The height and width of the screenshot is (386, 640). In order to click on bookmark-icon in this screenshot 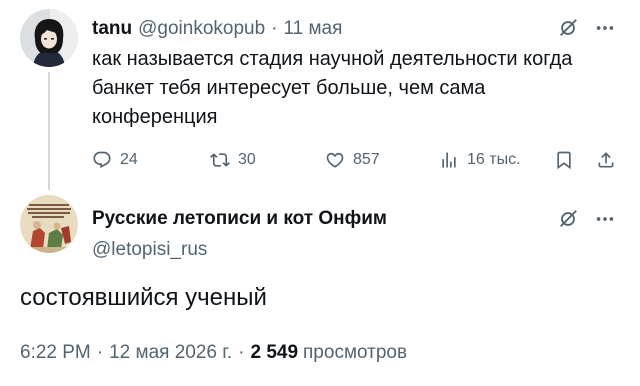, I will do `click(564, 160)`.